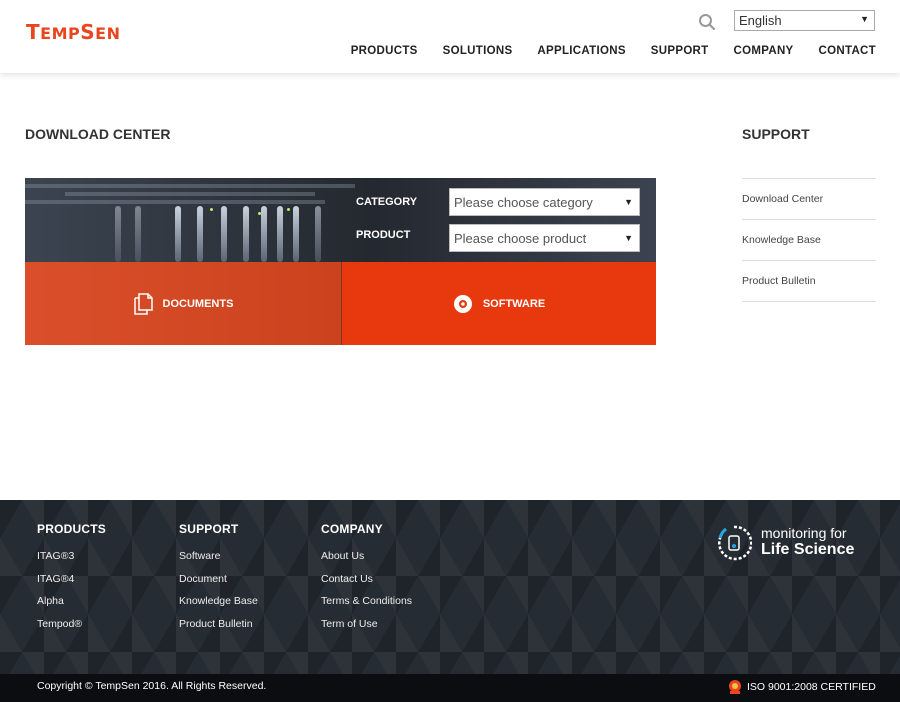 Image resolution: width=900 pixels, height=702 pixels. What do you see at coordinates (71, 561) in the screenshot?
I see `footer-link: ITAG®3` at bounding box center [71, 561].